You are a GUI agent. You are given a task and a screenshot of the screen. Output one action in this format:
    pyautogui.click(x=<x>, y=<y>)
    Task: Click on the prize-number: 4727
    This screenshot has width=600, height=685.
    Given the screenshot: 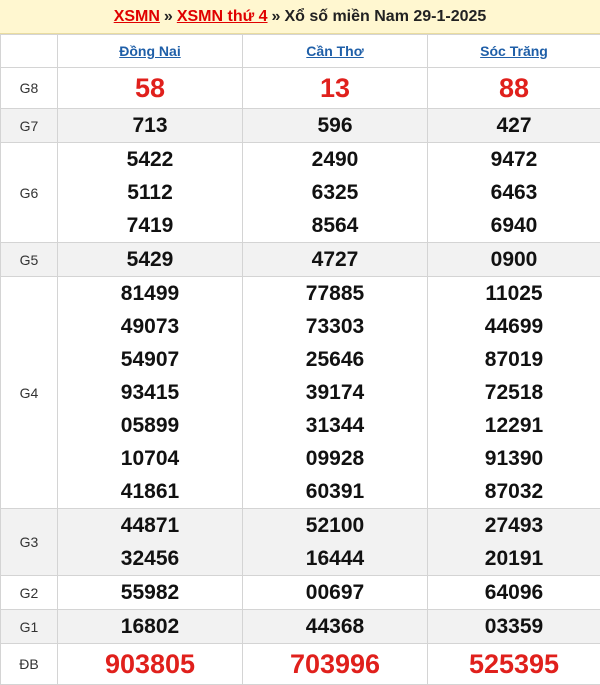 What is the action you would take?
    pyautogui.click(x=335, y=259)
    